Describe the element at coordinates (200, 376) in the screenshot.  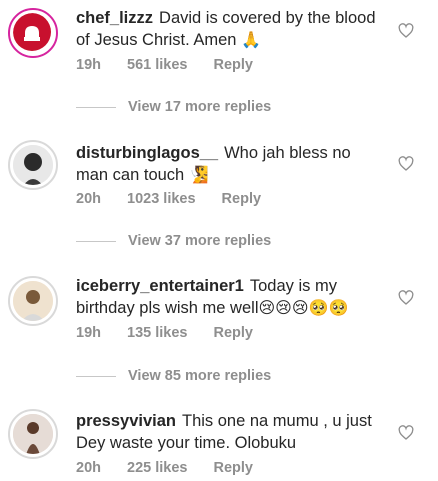
I see `view-replies-label: View 85 more replies` at that location.